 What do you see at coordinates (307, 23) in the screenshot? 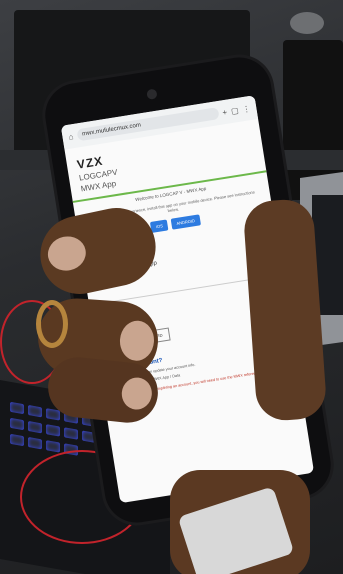
I see `desk-lamp` at bounding box center [307, 23].